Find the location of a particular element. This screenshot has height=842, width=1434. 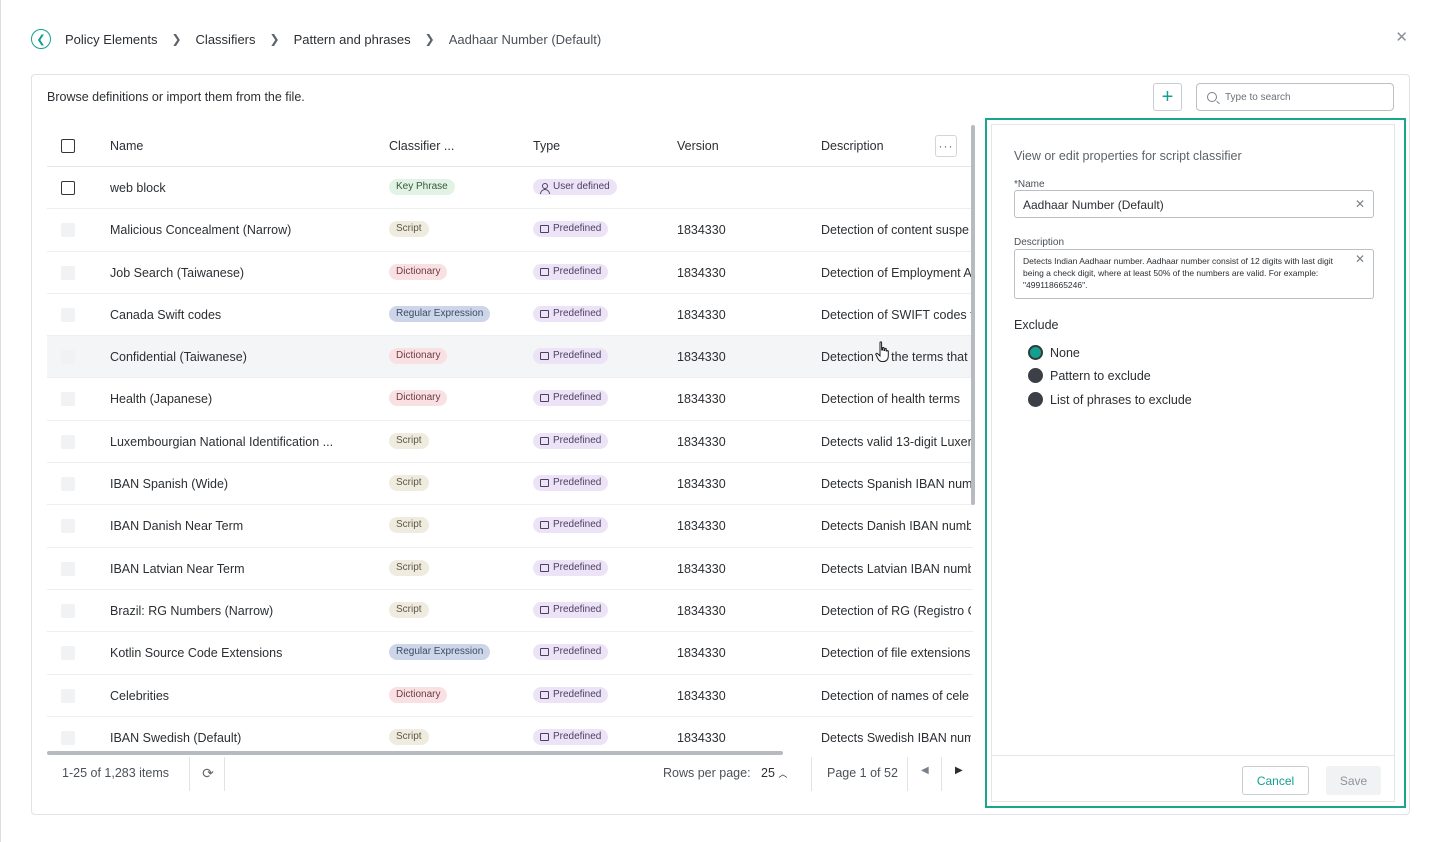

column-header-version: Version is located at coordinates (698, 146).